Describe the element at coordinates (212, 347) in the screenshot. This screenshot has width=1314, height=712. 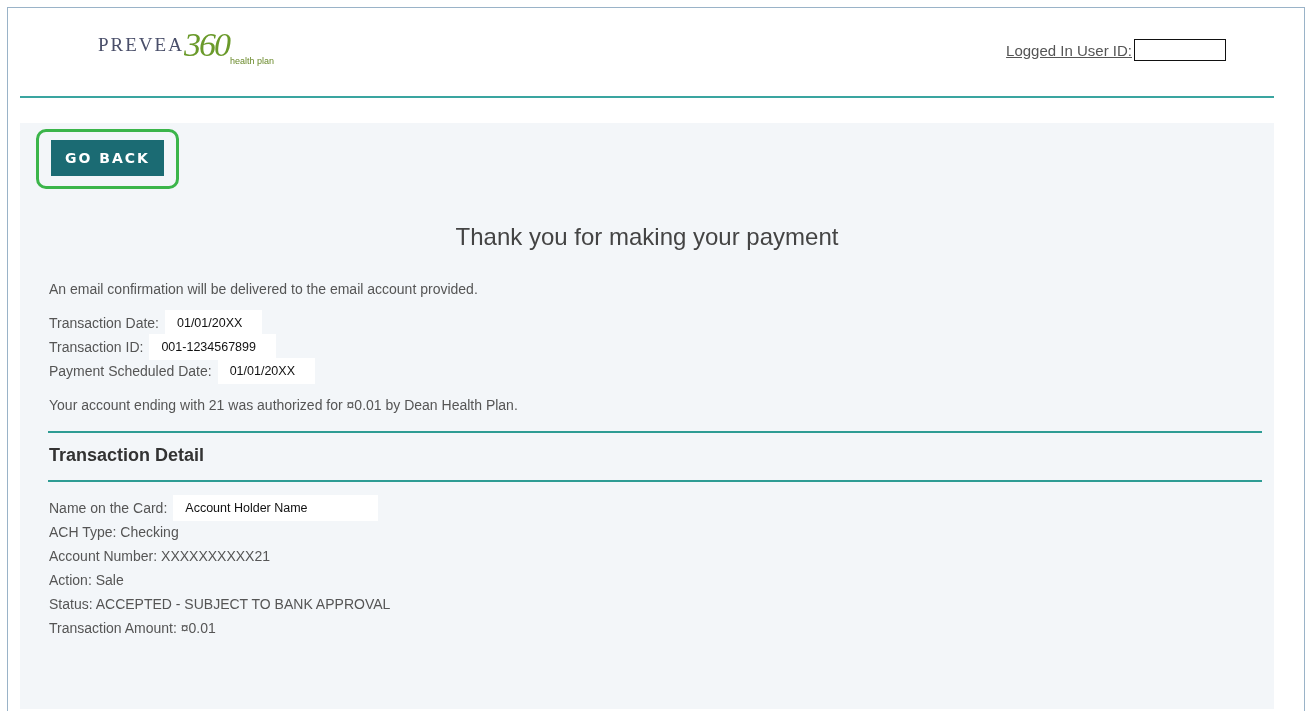
I see `summary-value: 001-1234567899` at that location.